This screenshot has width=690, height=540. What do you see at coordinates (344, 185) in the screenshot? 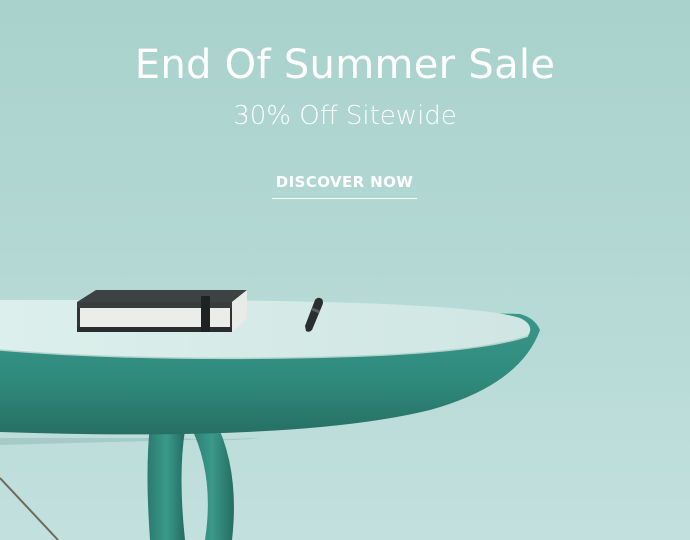
I see `discover-now-link: DISCOVER NOW` at bounding box center [344, 185].